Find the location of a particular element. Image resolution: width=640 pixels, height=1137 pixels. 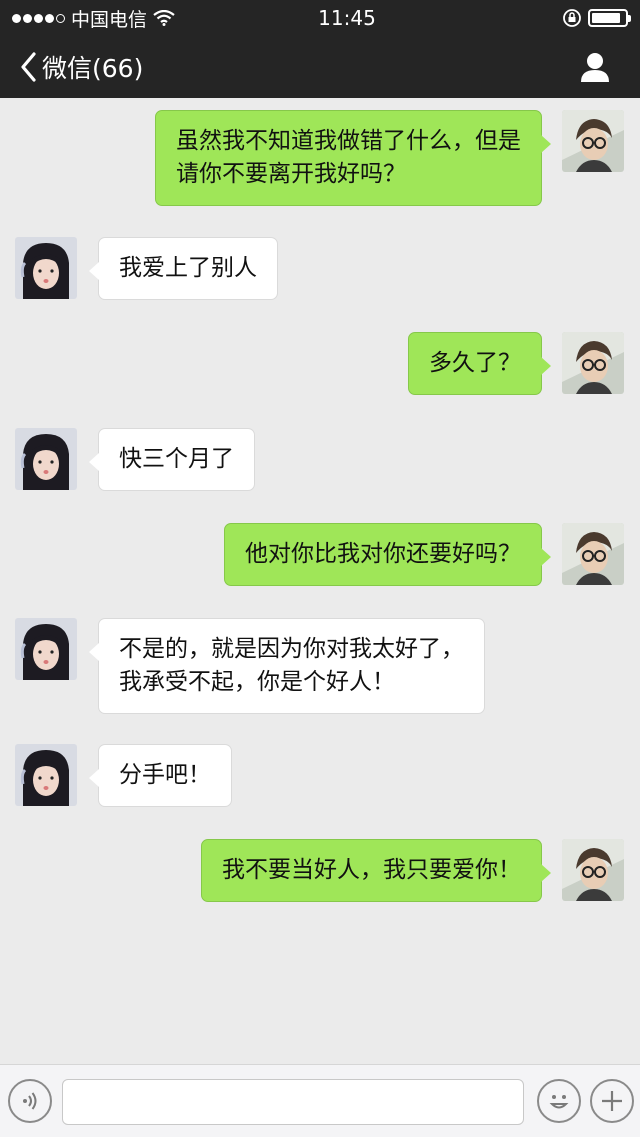

message-text-line: 我不要当好人，我只要爱你！ is located at coordinates (371, 870).